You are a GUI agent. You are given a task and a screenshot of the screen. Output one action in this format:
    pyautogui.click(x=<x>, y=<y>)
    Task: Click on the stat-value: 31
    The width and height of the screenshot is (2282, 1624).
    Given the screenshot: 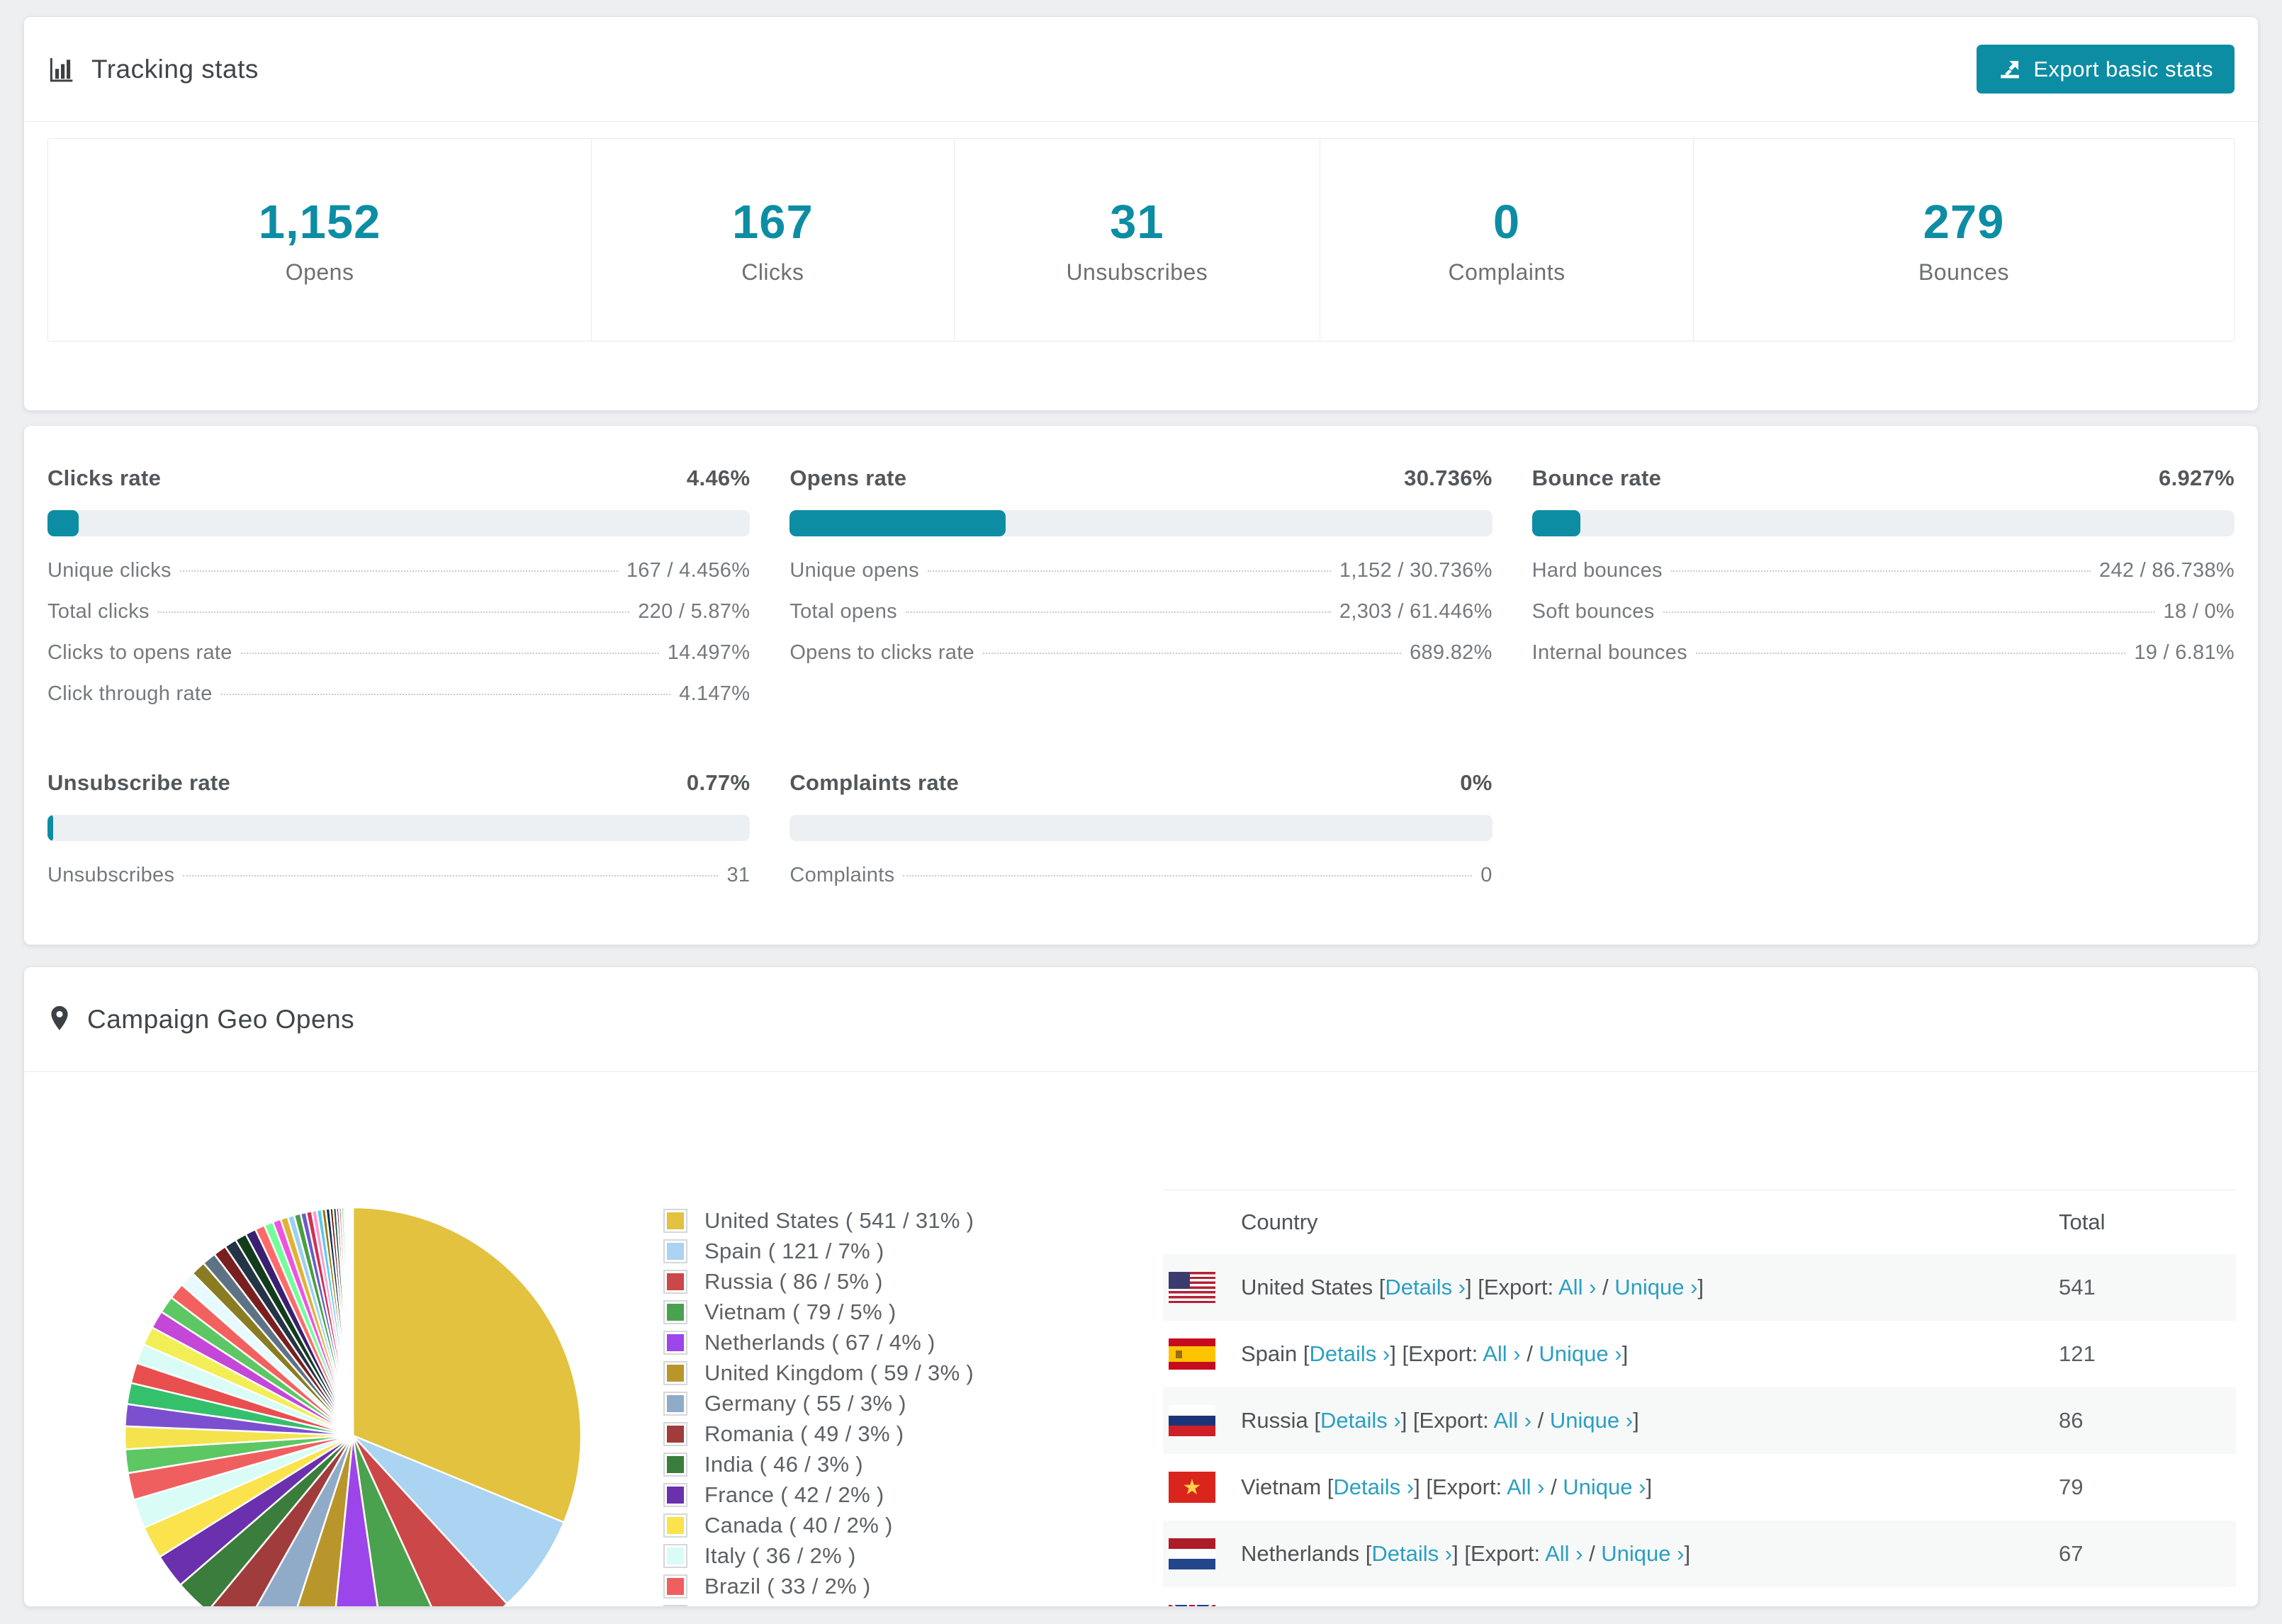 What is the action you would take?
    pyautogui.click(x=1137, y=222)
    